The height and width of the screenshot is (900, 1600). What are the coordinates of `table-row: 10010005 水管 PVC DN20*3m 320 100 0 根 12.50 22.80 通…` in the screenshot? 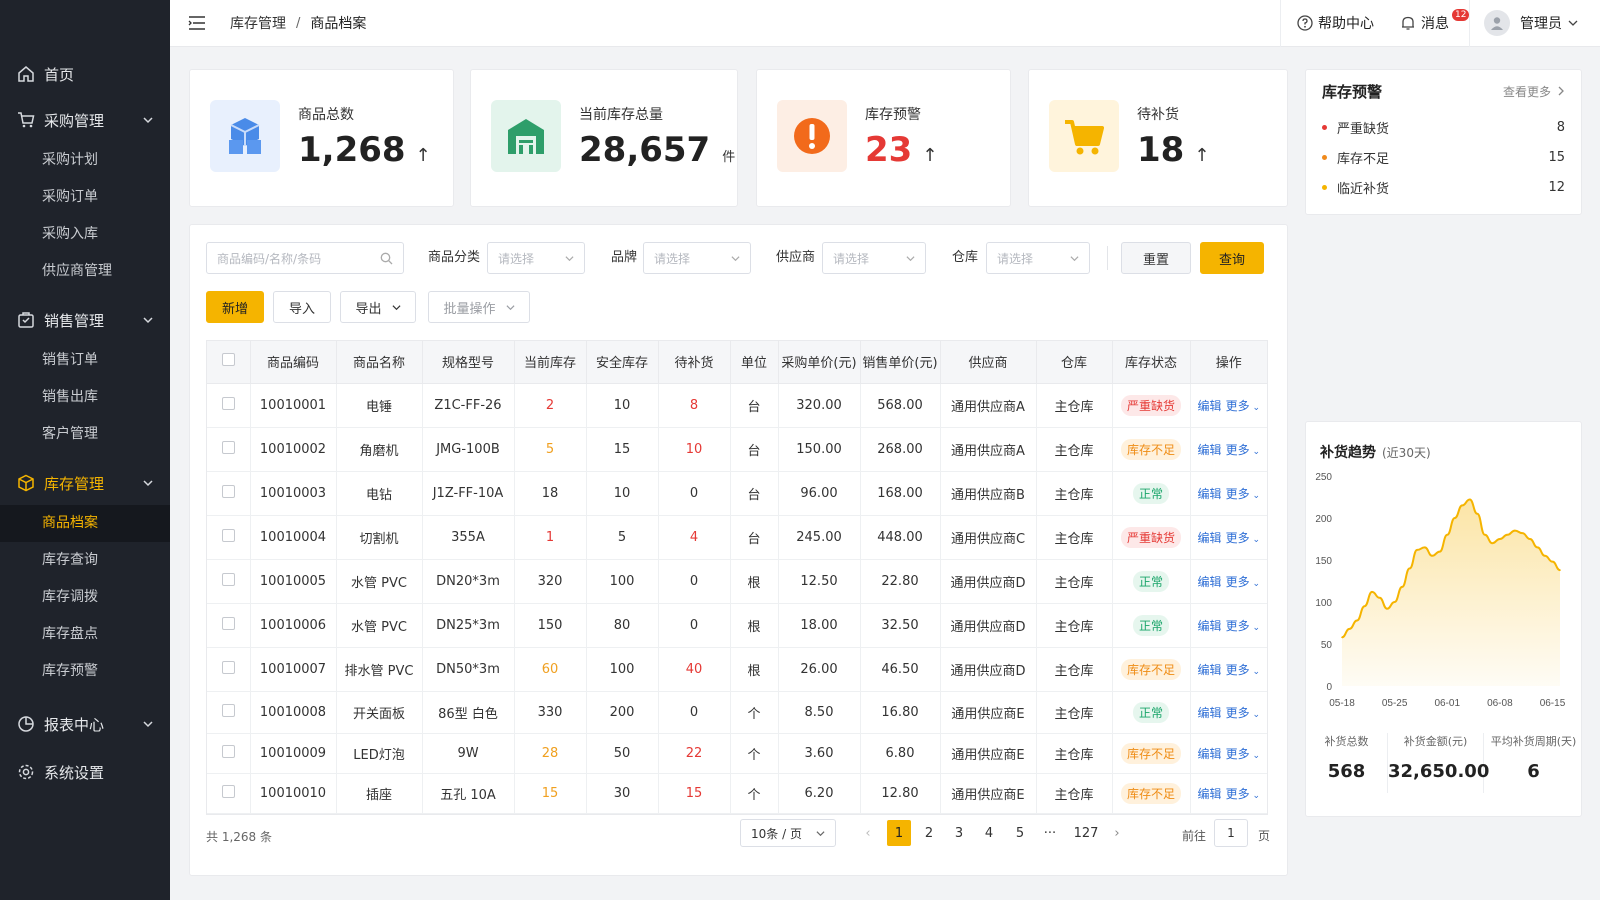 It's located at (737, 581).